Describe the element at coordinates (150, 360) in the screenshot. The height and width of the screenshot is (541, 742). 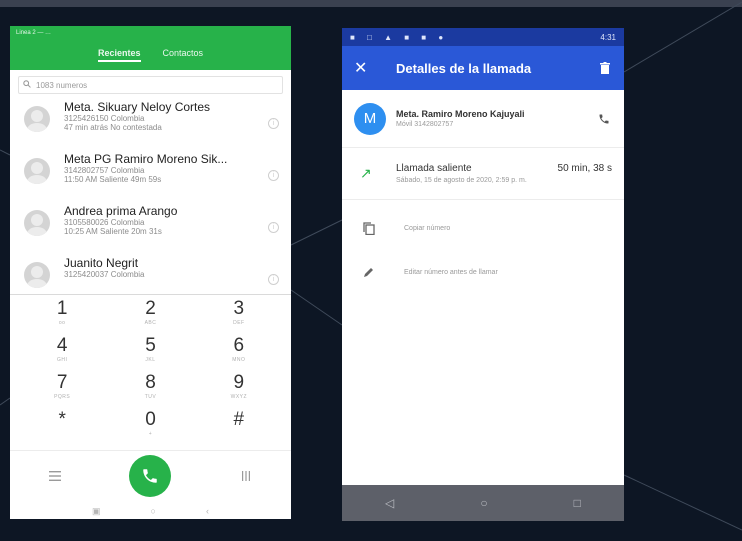
I see `key-letters: JKL` at that location.